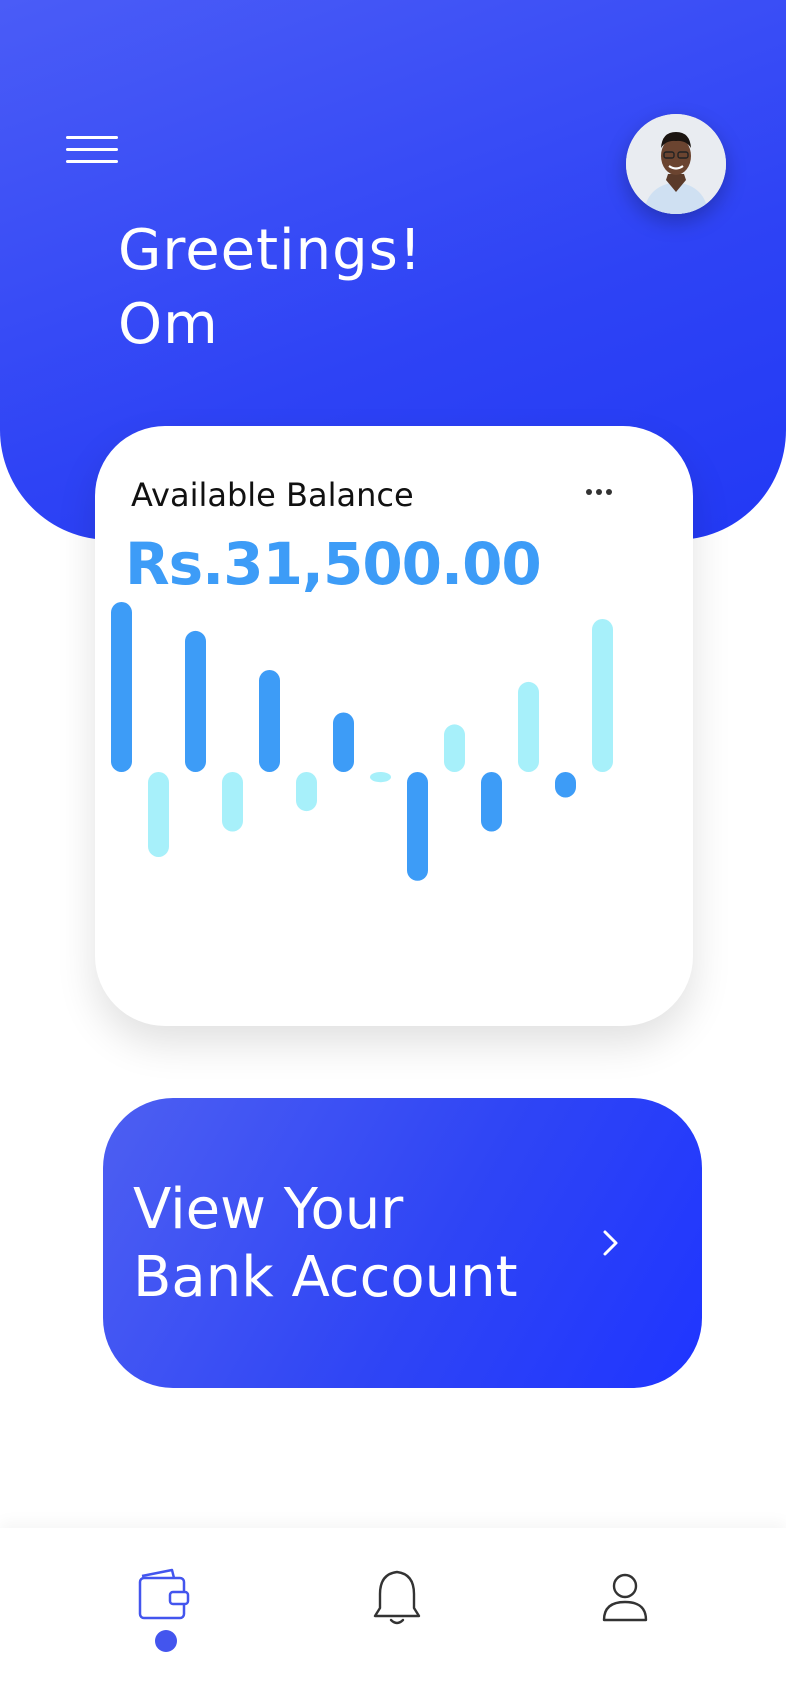 Image resolution: width=786 pixels, height=1704 pixels. Describe the element at coordinates (166, 1641) in the screenshot. I see `active-indicator` at that location.